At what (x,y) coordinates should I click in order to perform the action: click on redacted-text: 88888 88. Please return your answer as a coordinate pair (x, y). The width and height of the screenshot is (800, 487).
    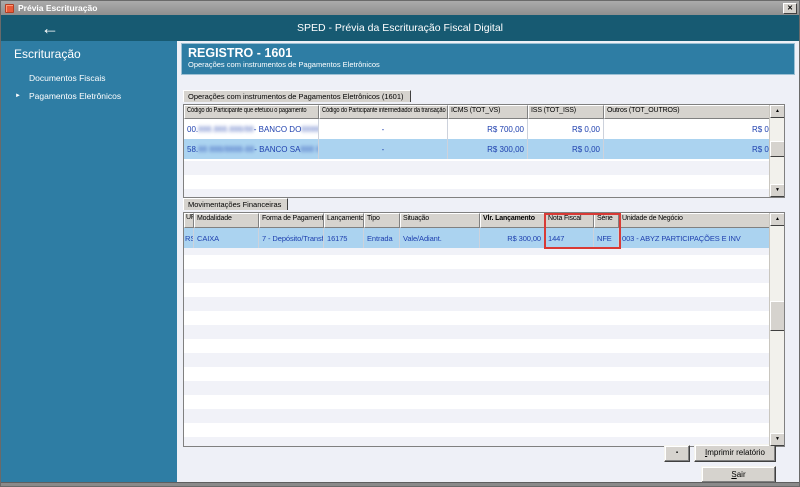
    Looking at the image, I should click on (310, 129).